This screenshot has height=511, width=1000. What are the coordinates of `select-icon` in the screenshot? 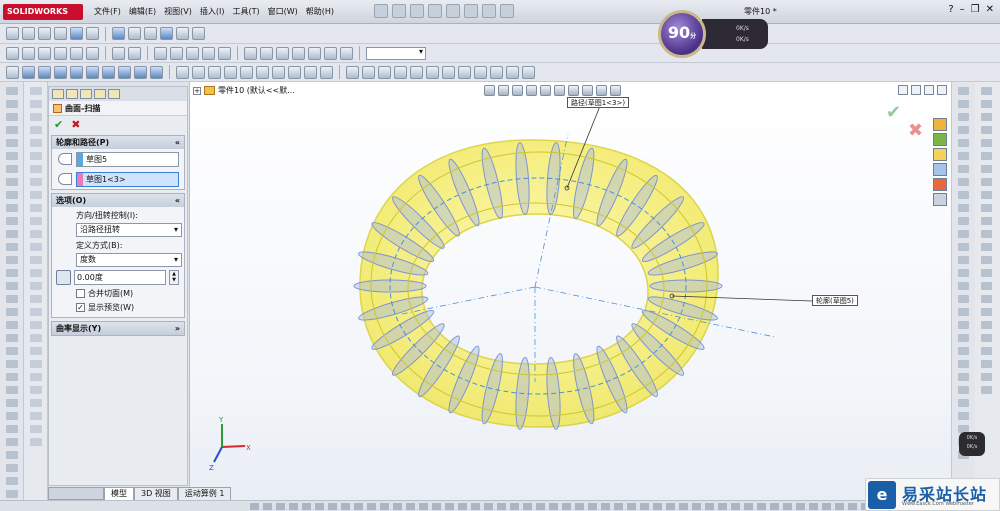 It's located at (471, 11).